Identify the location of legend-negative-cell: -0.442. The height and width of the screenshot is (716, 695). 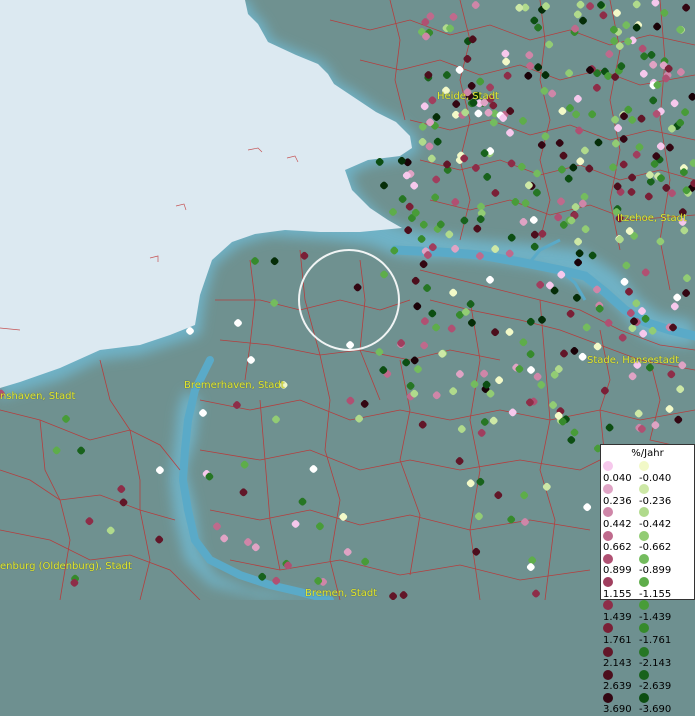
(657, 518).